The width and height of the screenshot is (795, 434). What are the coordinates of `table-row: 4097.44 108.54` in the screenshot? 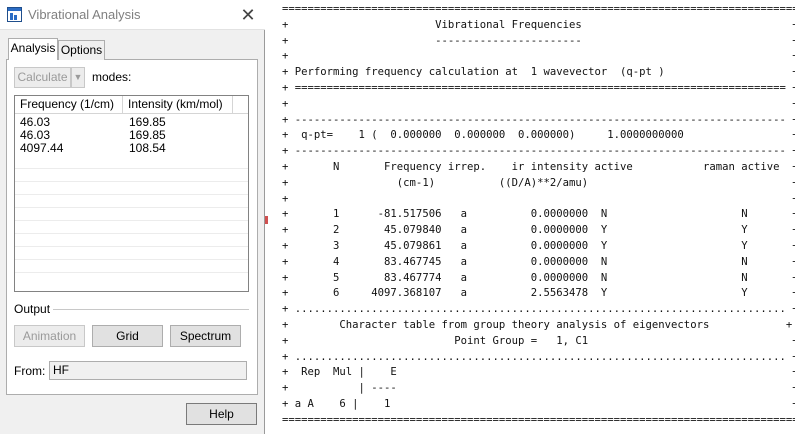 It's located at (131, 148).